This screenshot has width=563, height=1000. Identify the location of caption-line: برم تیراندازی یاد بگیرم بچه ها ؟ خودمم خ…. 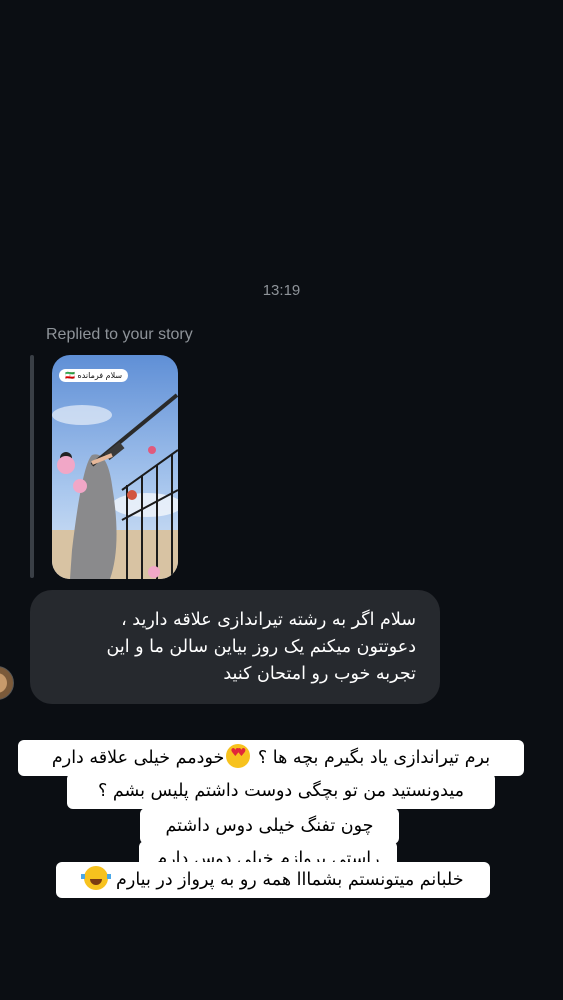
(271, 758).